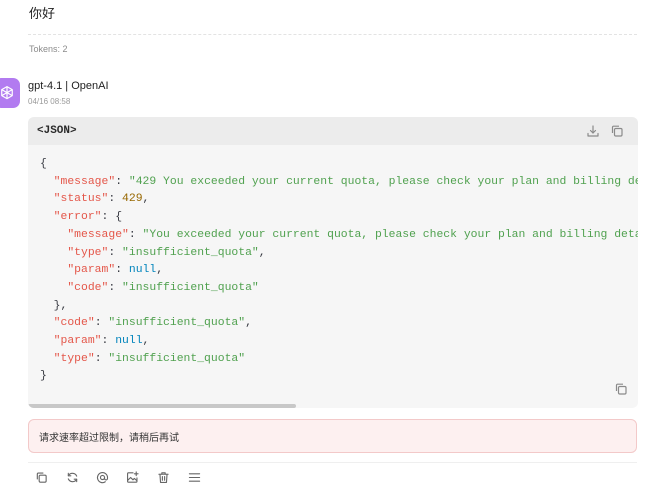  I want to click on user-message-text: 你好, so click(42, 13).